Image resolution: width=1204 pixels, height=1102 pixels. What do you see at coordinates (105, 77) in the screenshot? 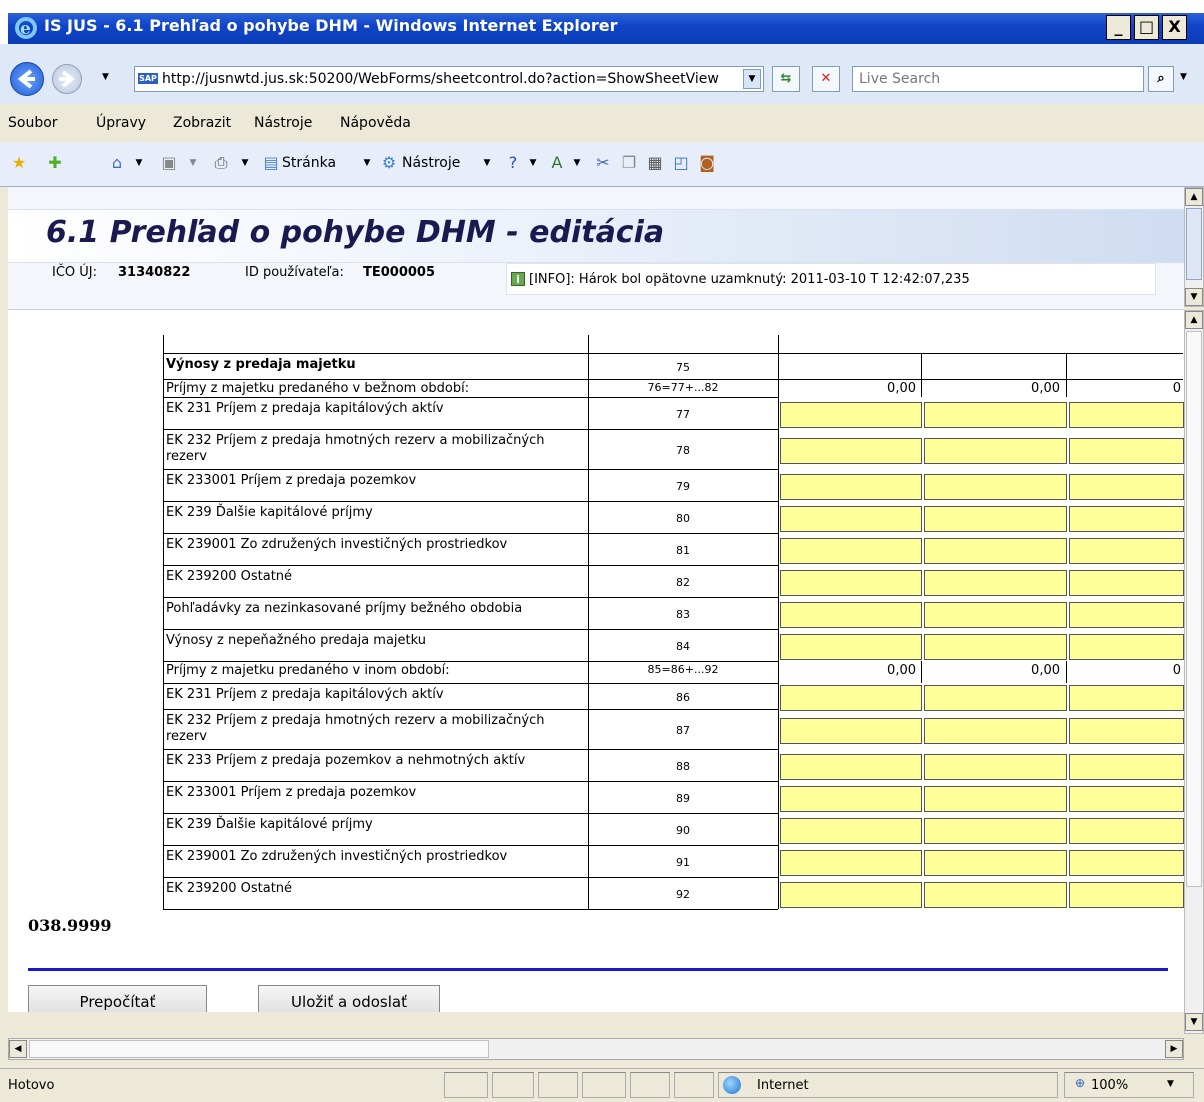
I see `recent-pages-dropdown-icon: ▼` at bounding box center [105, 77].